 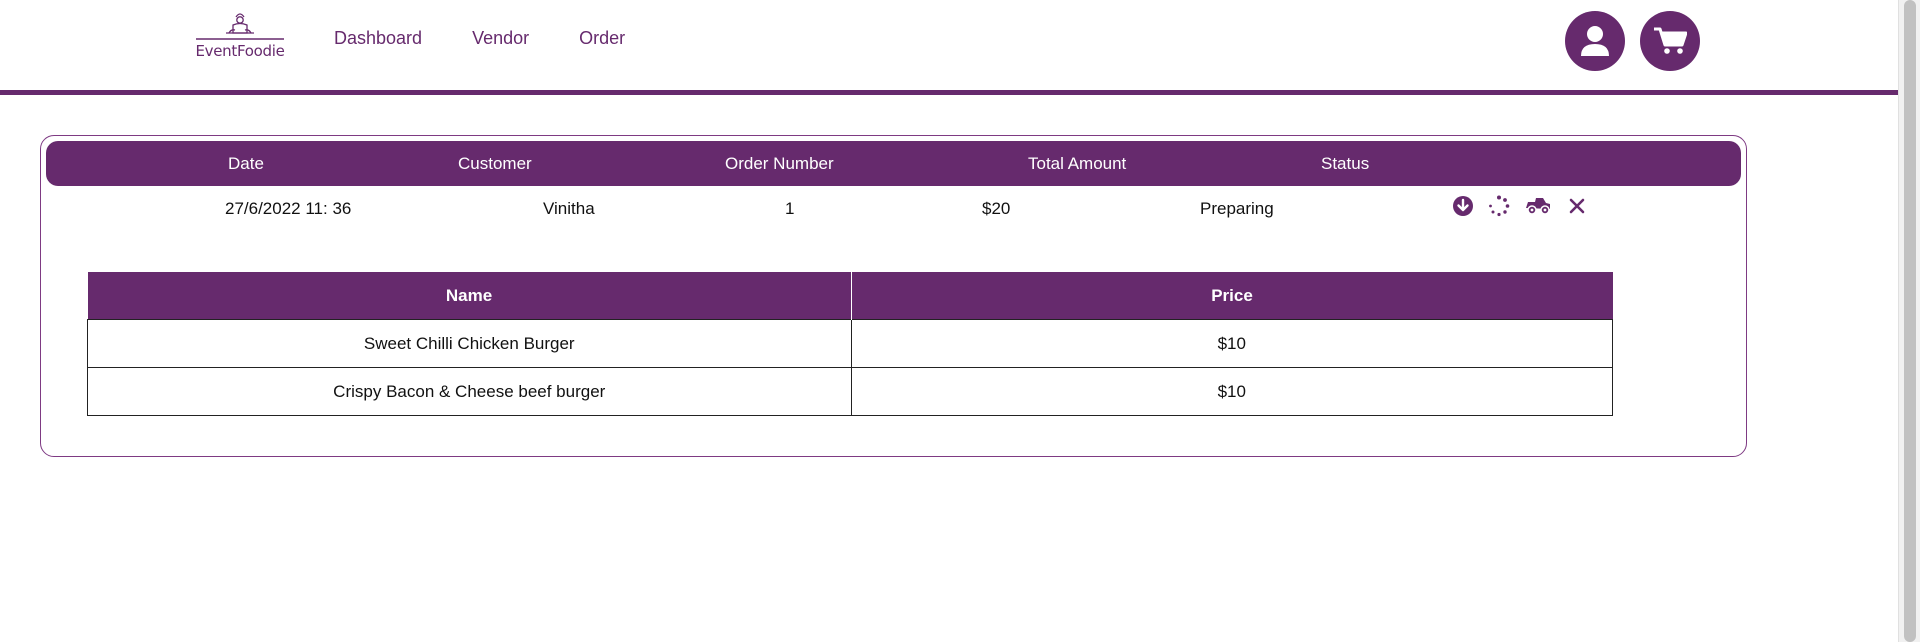 What do you see at coordinates (996, 208) in the screenshot?
I see `order-total-amount: $20` at bounding box center [996, 208].